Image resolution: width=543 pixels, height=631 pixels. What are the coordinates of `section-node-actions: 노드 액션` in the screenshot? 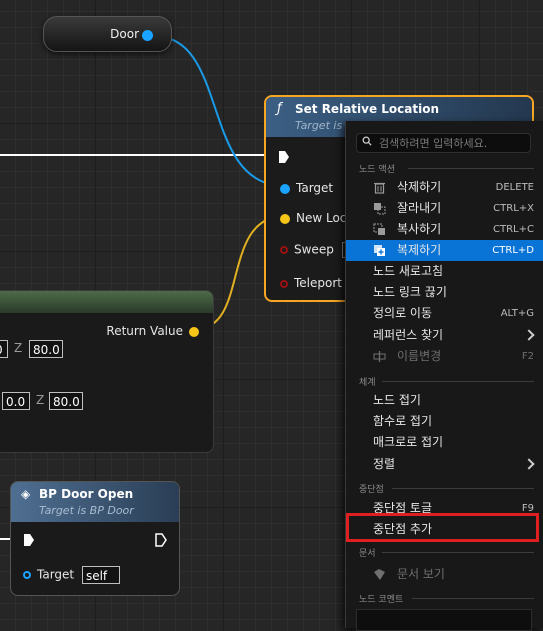 It's located at (377, 170).